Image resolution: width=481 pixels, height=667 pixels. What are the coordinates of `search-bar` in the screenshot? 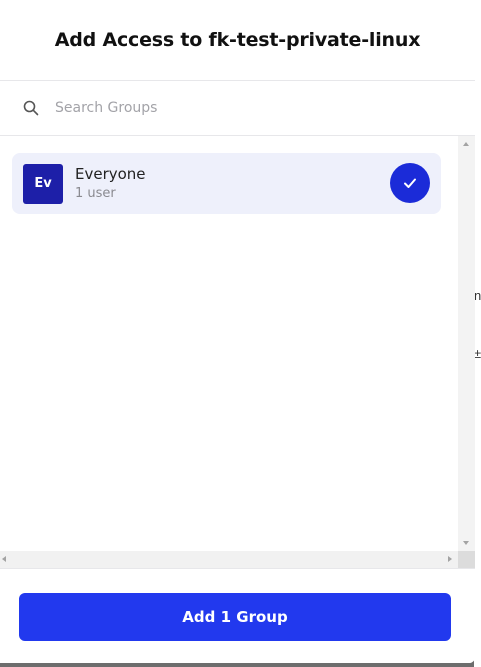 It's located at (237, 108).